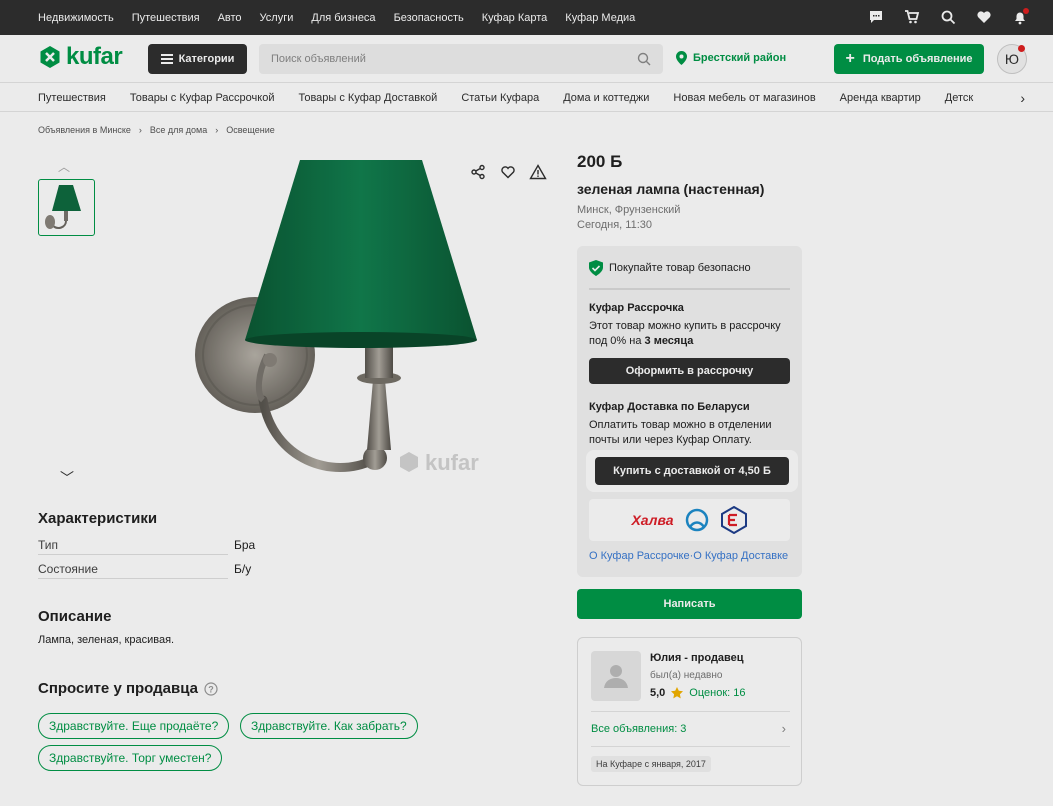 The height and width of the screenshot is (806, 1053). What do you see at coordinates (686, 675) in the screenshot?
I see `seller-status: был(а) недавно` at bounding box center [686, 675].